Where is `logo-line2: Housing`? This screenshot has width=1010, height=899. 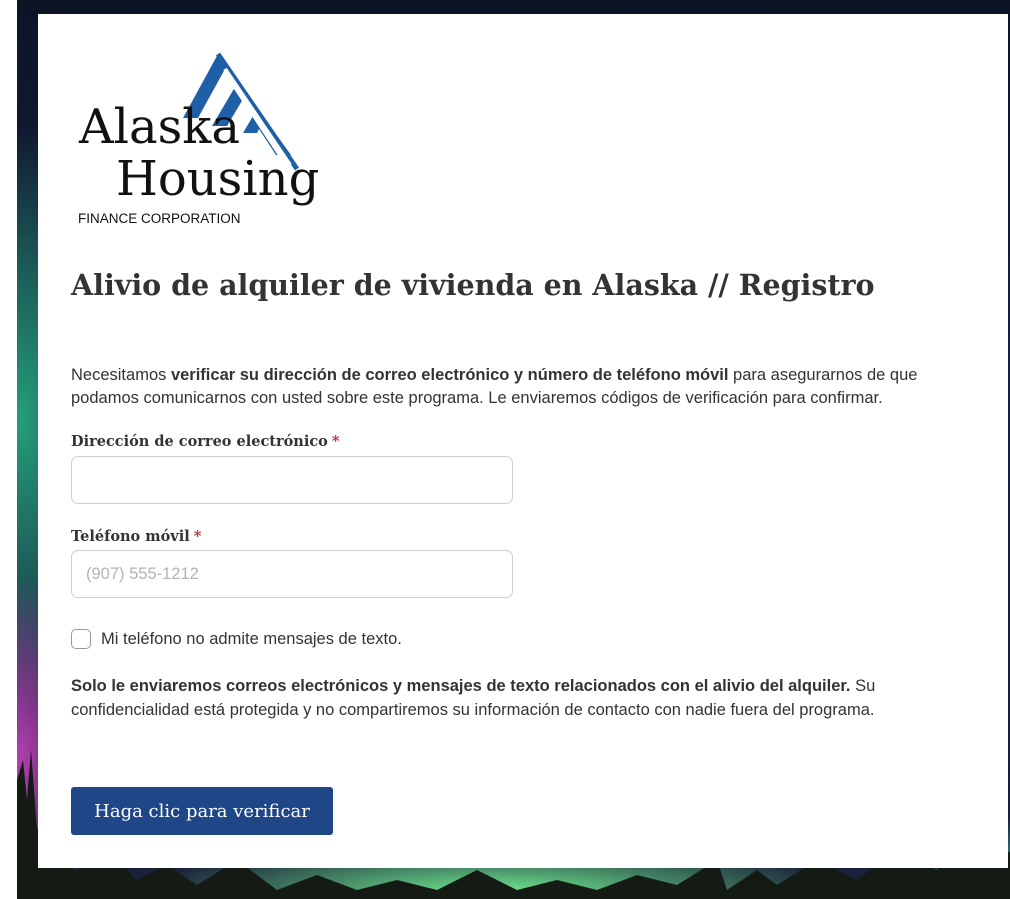
logo-line2: Housing is located at coordinates (217, 179).